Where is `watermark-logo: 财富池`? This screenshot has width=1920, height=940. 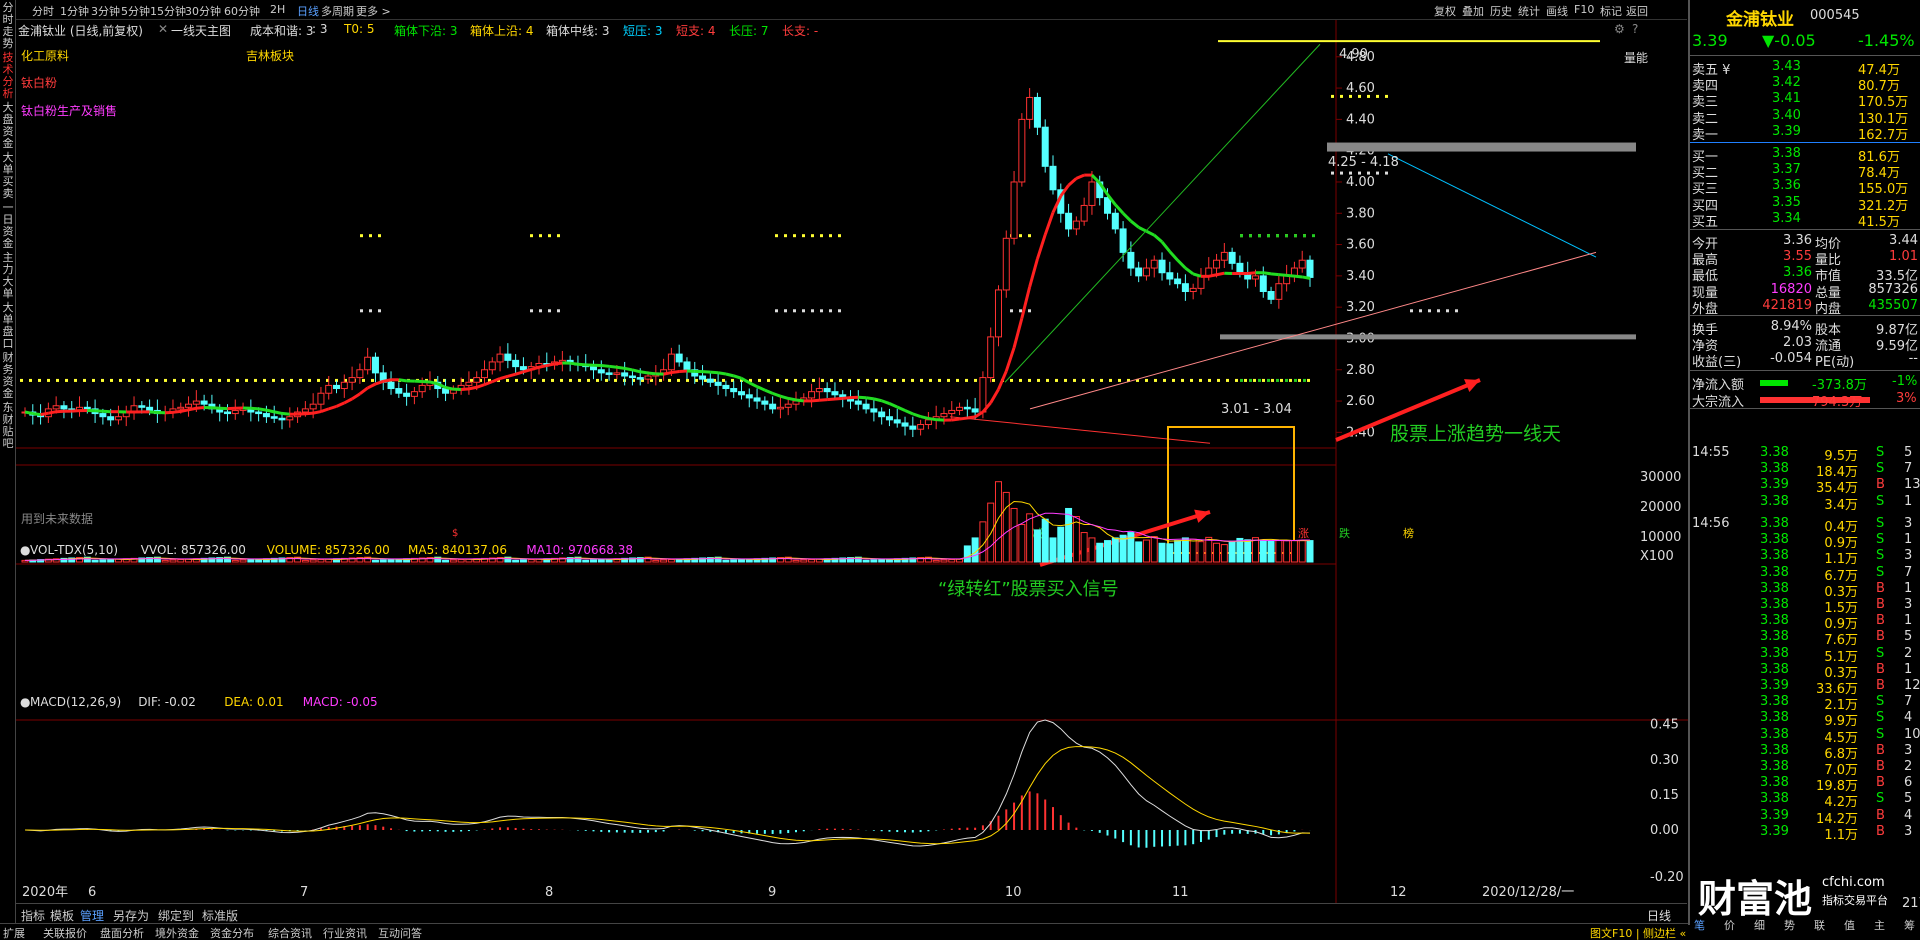 watermark-logo: 财富池 is located at coordinates (1755, 899).